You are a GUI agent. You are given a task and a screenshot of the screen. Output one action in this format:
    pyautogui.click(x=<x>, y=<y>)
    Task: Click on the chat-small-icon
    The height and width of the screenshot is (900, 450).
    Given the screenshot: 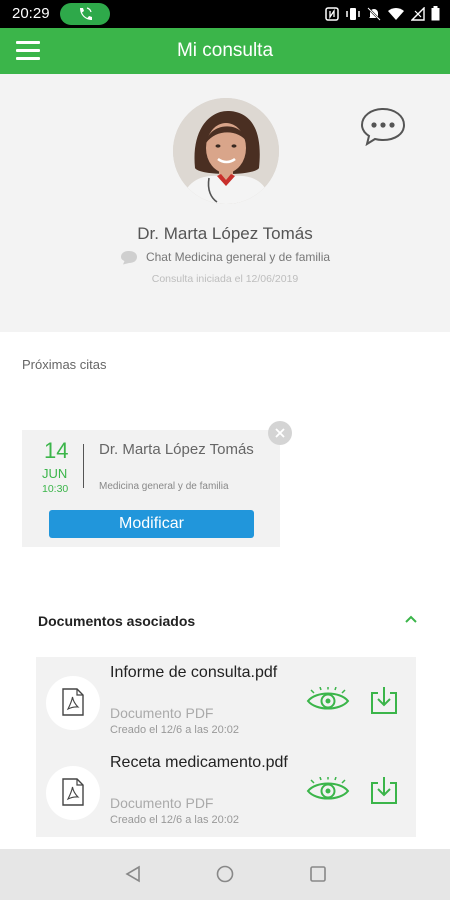 What is the action you would take?
    pyautogui.click(x=128, y=258)
    